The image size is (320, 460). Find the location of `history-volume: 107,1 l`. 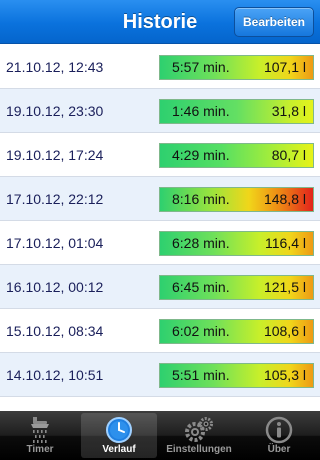

history-volume: 107,1 l is located at coordinates (284, 67).